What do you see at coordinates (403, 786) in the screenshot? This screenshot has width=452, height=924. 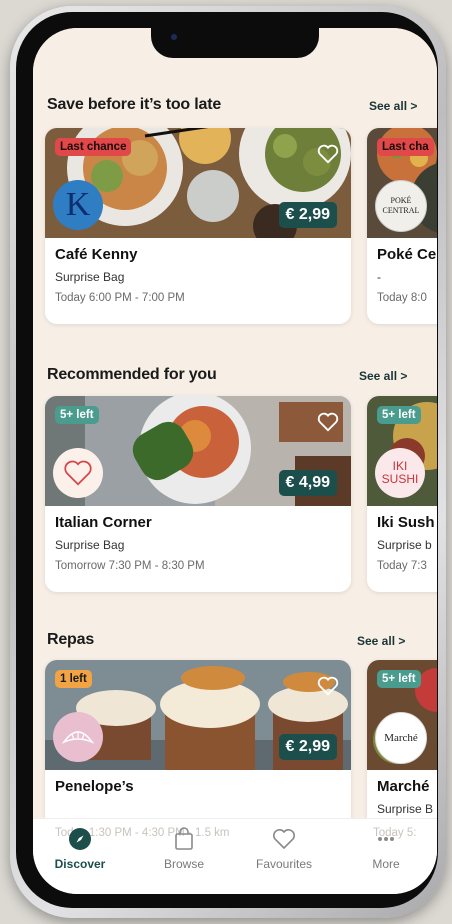 I see `store-name: Marché` at bounding box center [403, 786].